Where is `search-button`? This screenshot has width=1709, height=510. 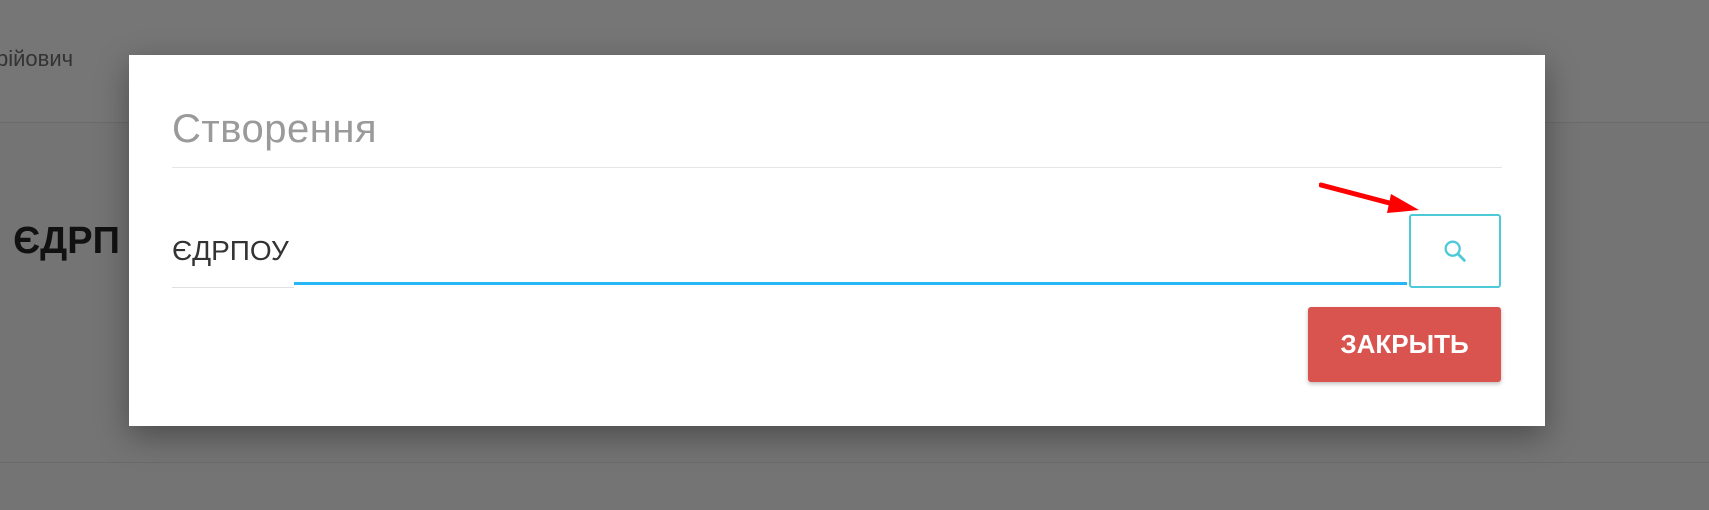 search-button is located at coordinates (1455, 251).